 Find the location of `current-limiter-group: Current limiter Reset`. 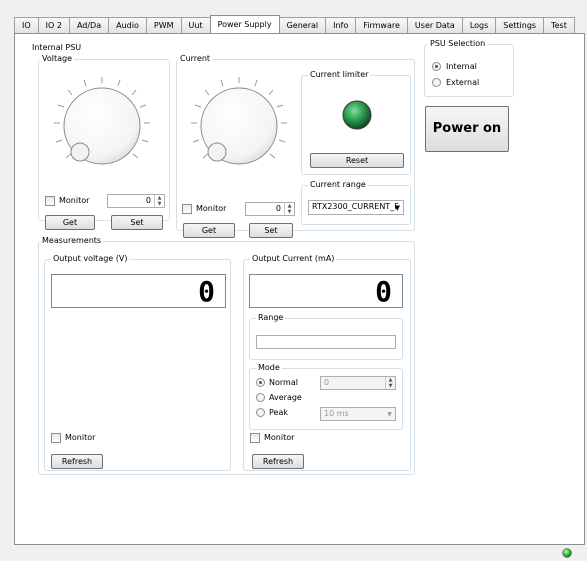

current-limiter-group: Current limiter Reset is located at coordinates (356, 122).